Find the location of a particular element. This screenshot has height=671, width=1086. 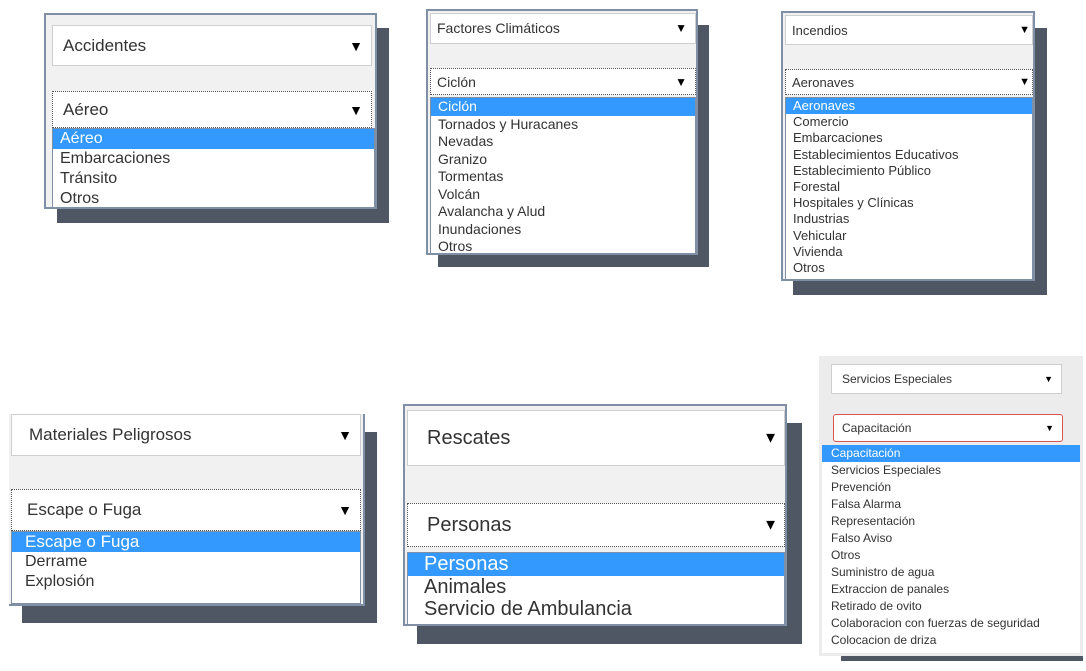

materiales-category-value: Materiales Peligrosos is located at coordinates (110, 434).